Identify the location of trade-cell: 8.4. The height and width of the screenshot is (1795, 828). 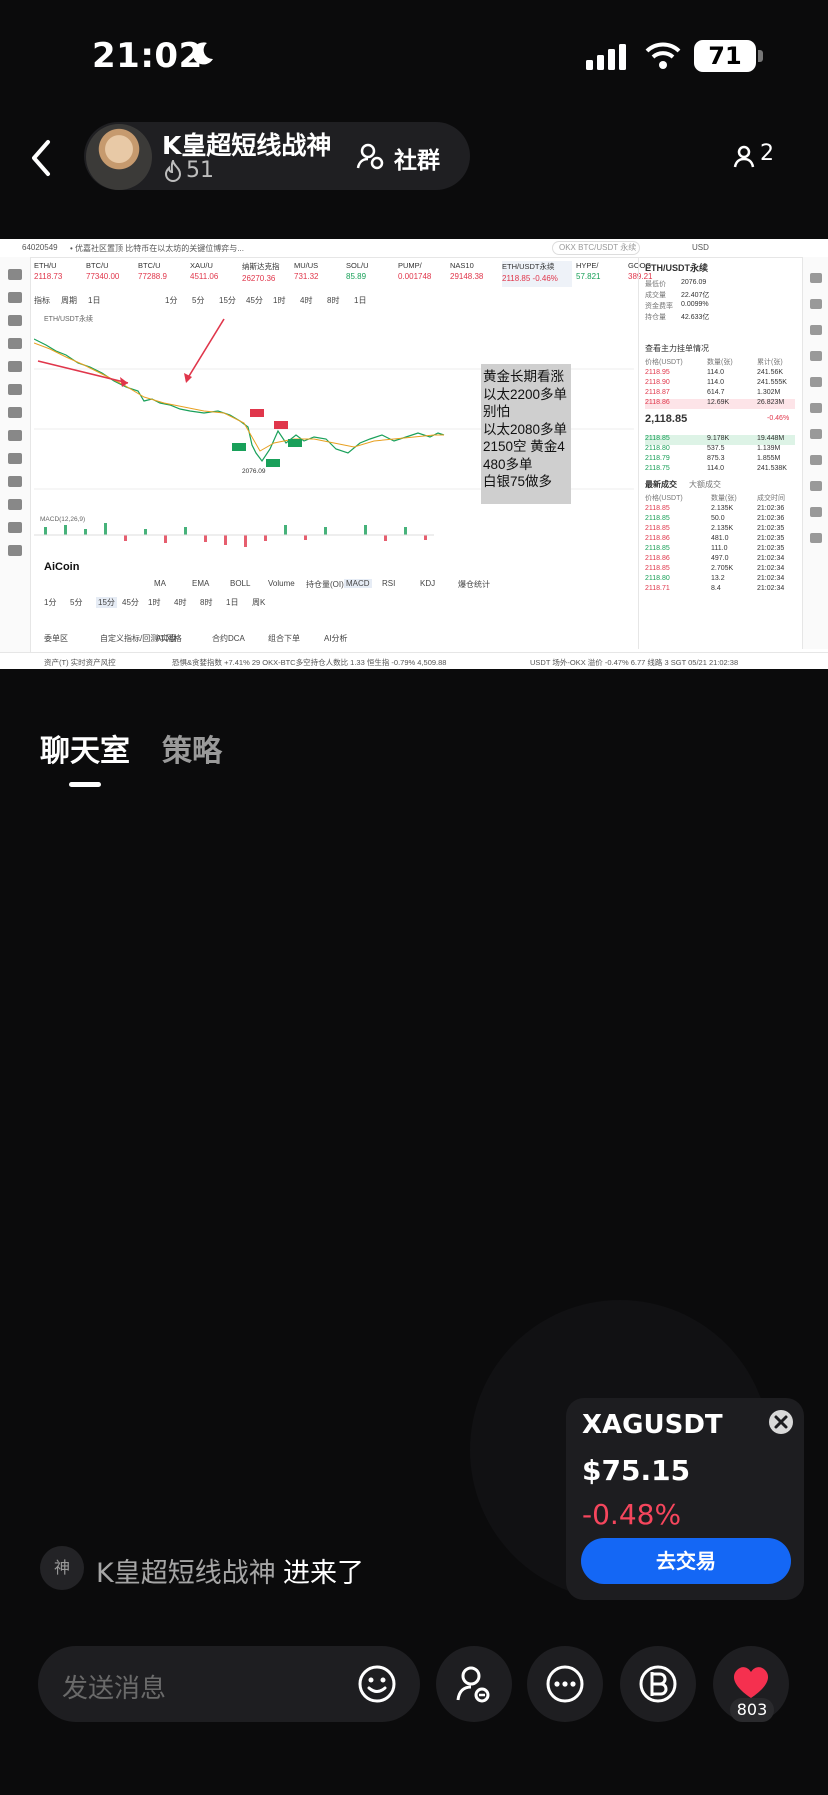
(716, 588).